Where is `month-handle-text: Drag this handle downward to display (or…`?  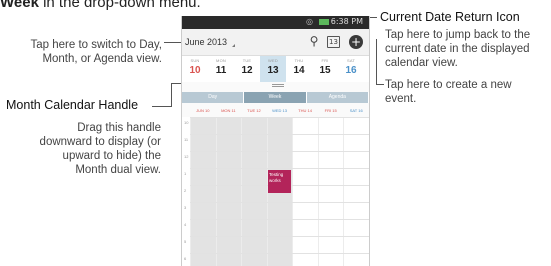 month-handle-text: Drag this handle downward to display (or… is located at coordinates (100, 149).